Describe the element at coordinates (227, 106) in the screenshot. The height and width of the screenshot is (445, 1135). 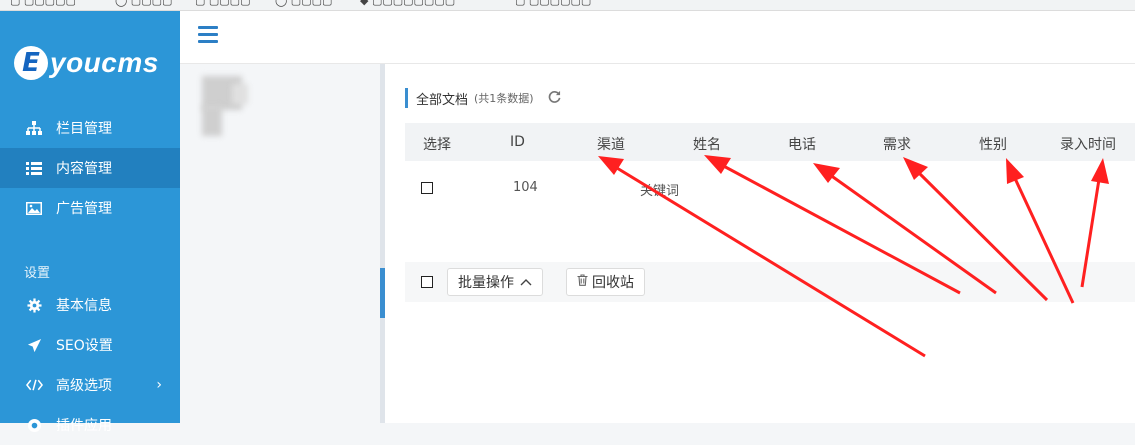
I see `blurred-image` at that location.